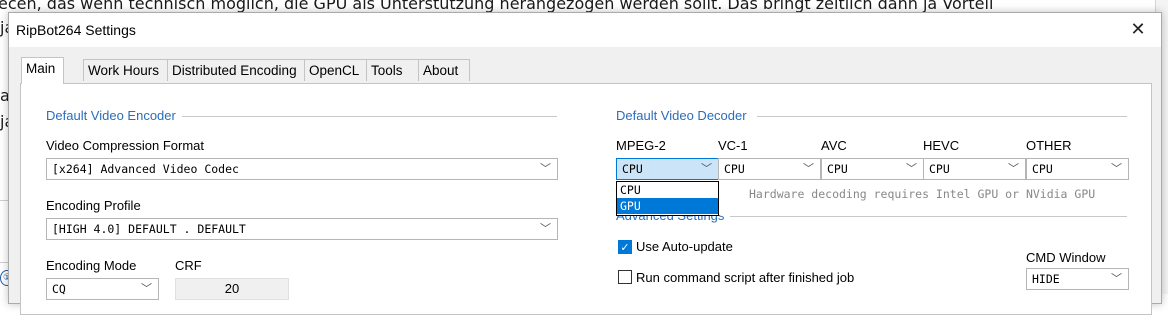  What do you see at coordinates (734, 169) in the screenshot?
I see `vc1-decoder-value: CPU` at bounding box center [734, 169].